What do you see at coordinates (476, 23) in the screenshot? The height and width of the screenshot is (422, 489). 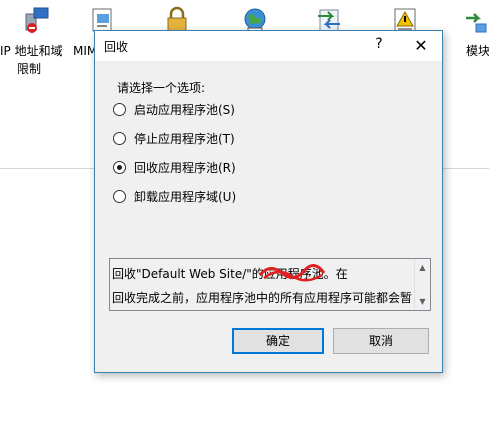 I see `modules-icon` at bounding box center [476, 23].